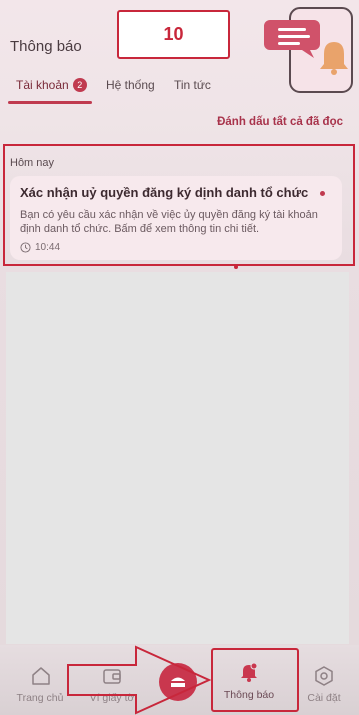 The height and width of the screenshot is (715, 359). Describe the element at coordinates (236, 267) in the screenshot. I see `annotation-marker` at that location.